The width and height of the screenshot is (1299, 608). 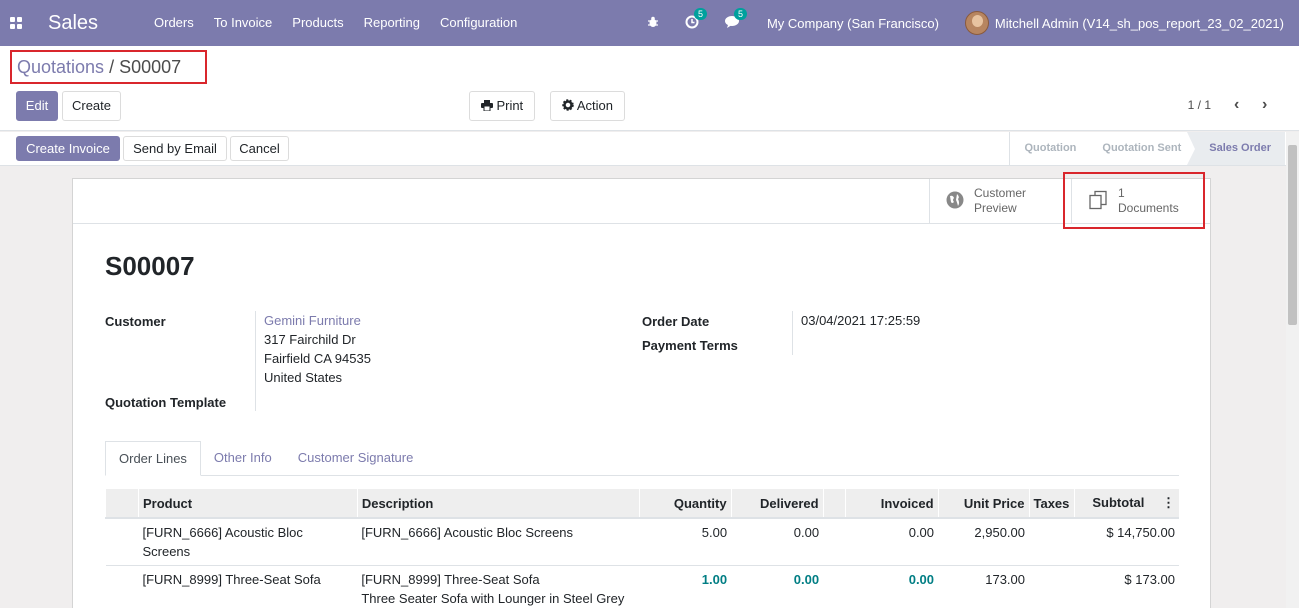 What do you see at coordinates (1236, 105) in the screenshot?
I see `pager-previous-icon: ‹` at bounding box center [1236, 105].